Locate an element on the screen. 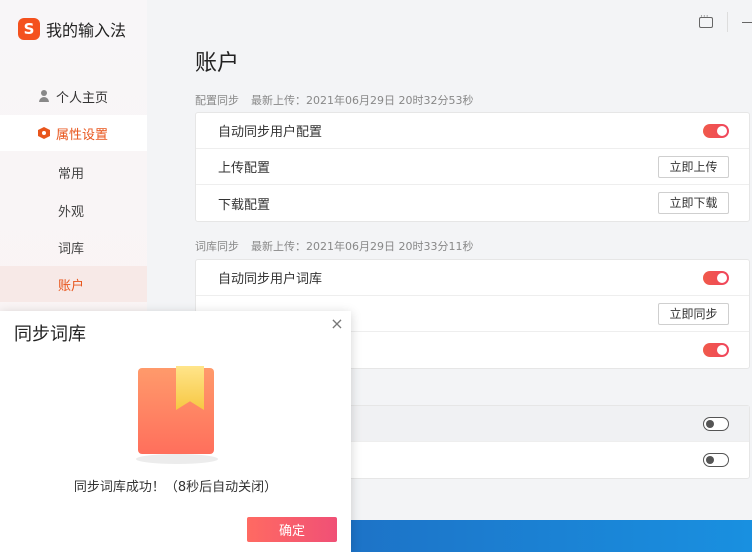  app-logo-icon: S is located at coordinates (29, 29).